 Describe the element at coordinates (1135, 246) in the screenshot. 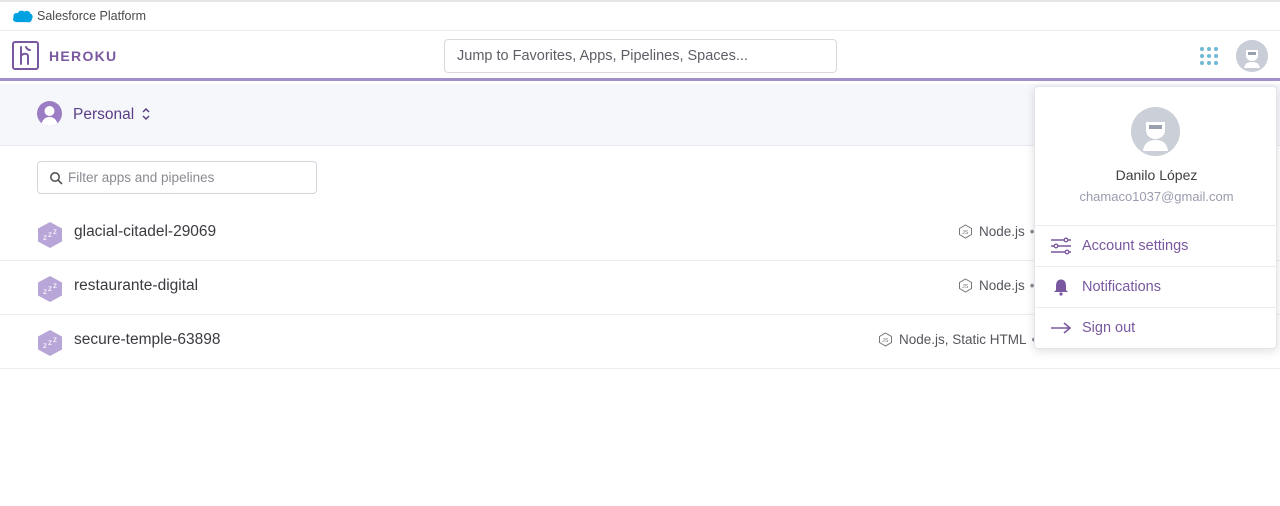

I see `account-settings-label: Account settings` at that location.